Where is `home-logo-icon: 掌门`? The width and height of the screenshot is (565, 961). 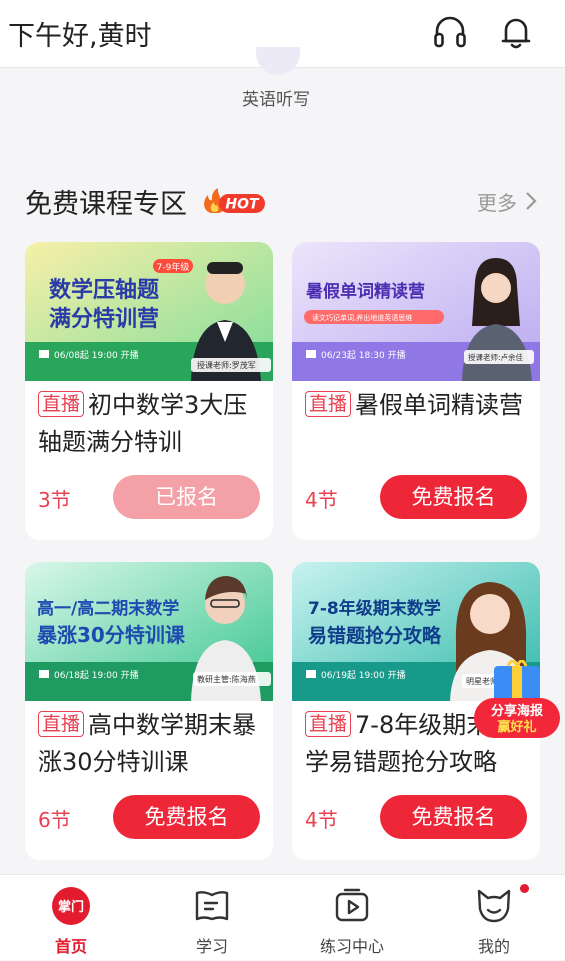 home-logo-icon: 掌门 is located at coordinates (71, 906).